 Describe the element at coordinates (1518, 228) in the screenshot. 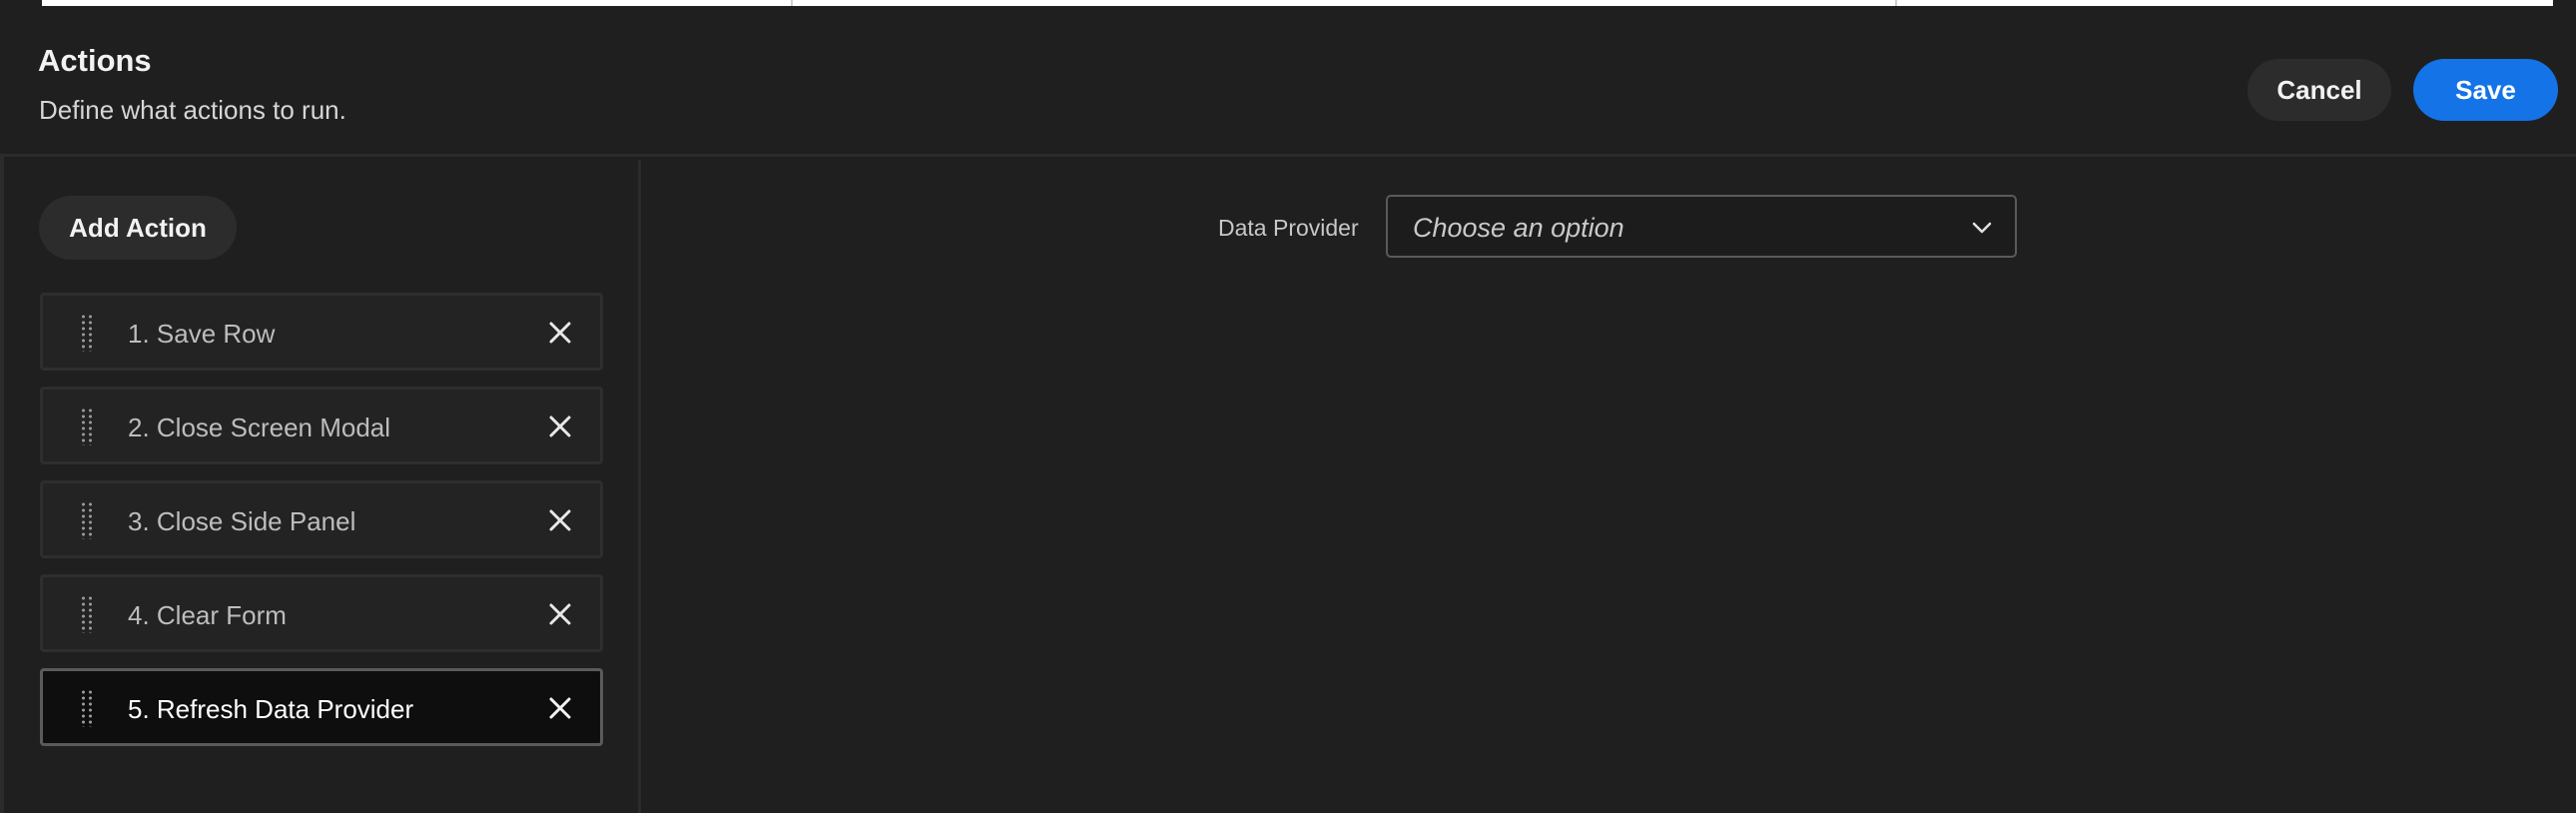

I see `data-provider-placeholder: Choose an option` at that location.